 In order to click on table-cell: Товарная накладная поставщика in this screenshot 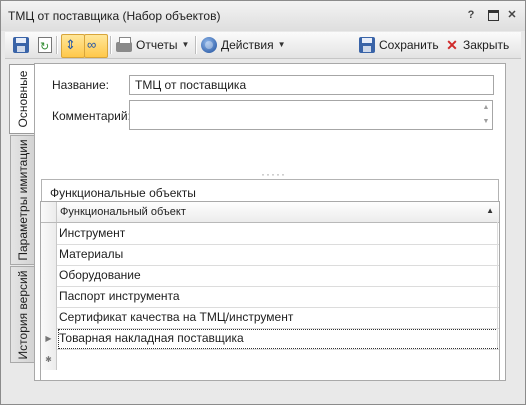, I will do `click(151, 338)`.